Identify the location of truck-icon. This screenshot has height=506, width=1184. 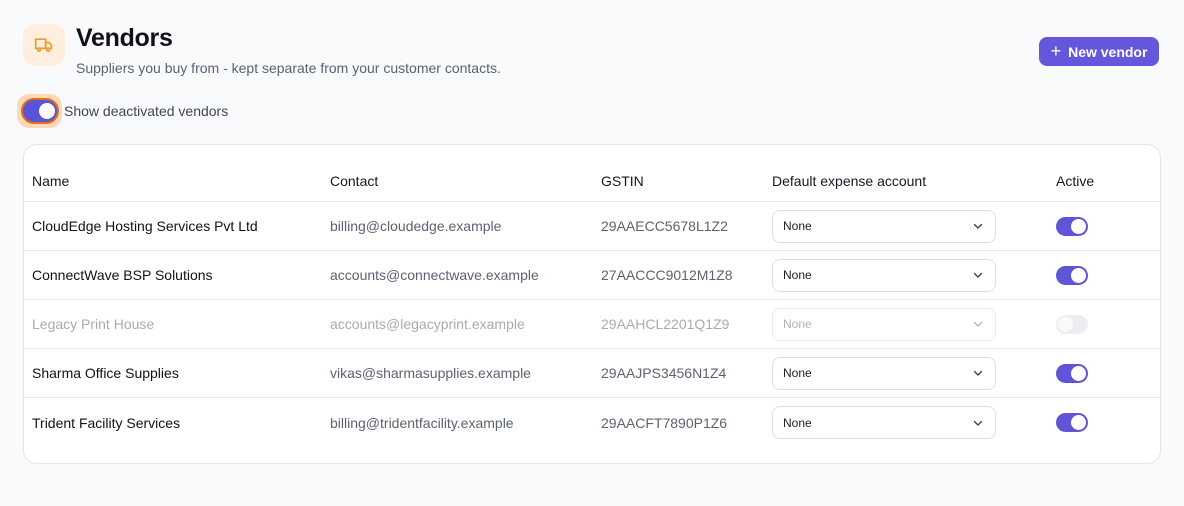
(44, 45).